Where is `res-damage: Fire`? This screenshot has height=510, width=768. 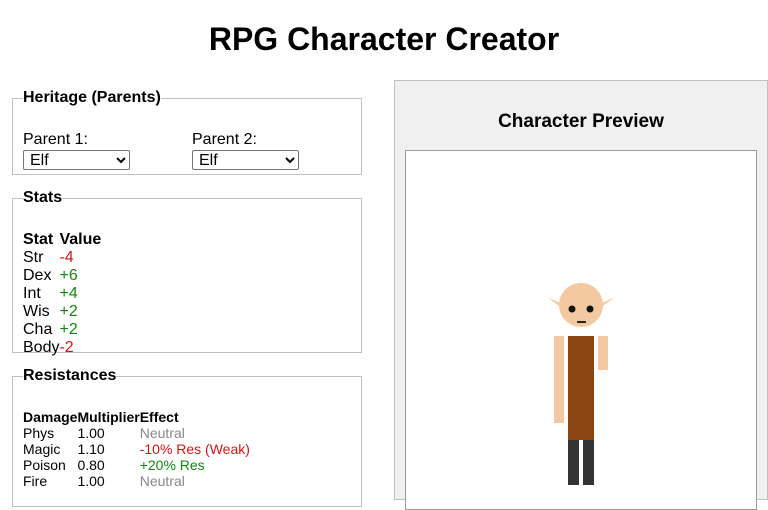 res-damage: Fire is located at coordinates (35, 481).